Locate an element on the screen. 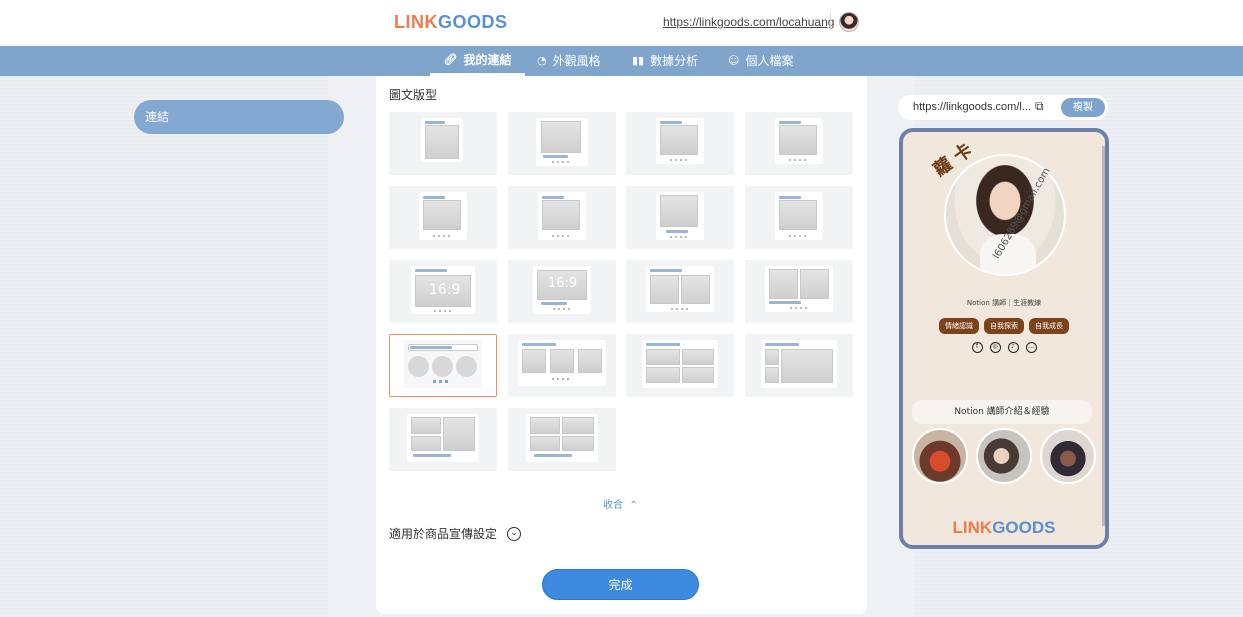 The width and height of the screenshot is (1243, 617). preview-footer-logo: LINKGOODS is located at coordinates (1004, 528).